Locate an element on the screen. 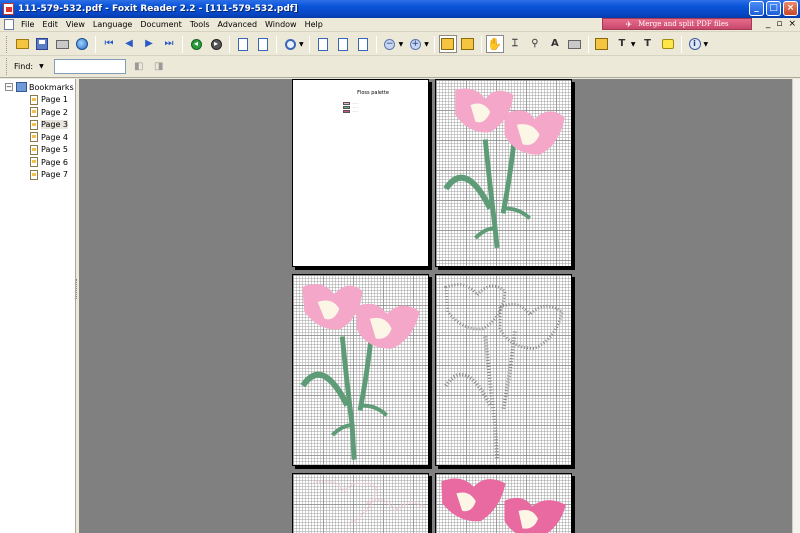 The width and height of the screenshot is (800, 533). rotate-right-button is located at coordinates (263, 44).